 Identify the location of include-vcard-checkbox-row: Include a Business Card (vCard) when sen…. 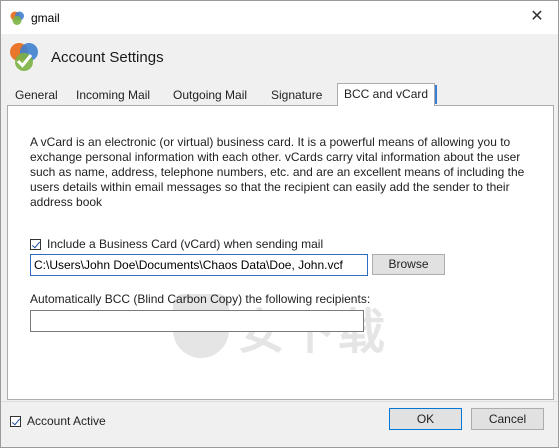
(176, 244).